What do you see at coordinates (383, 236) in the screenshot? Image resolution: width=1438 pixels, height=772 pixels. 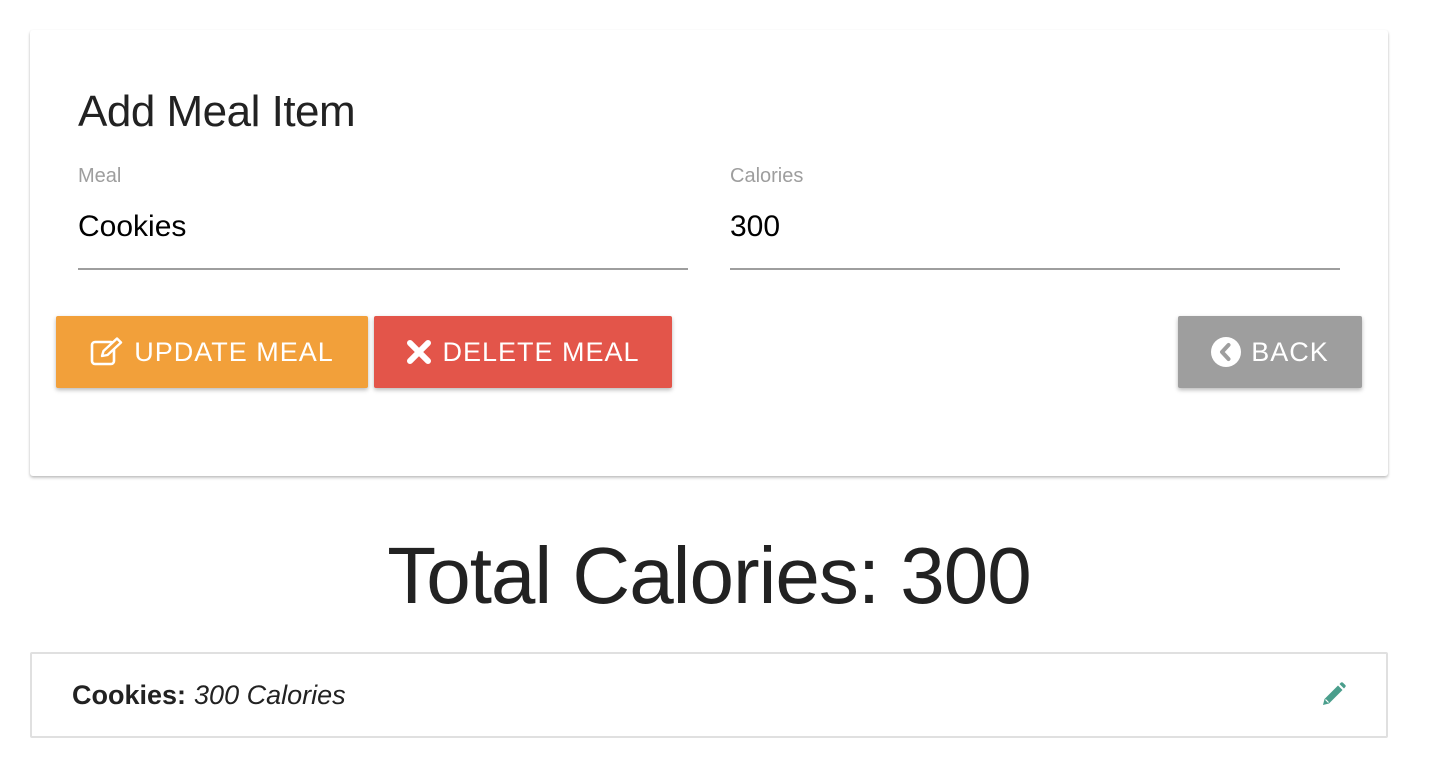 I see `meal-input` at bounding box center [383, 236].